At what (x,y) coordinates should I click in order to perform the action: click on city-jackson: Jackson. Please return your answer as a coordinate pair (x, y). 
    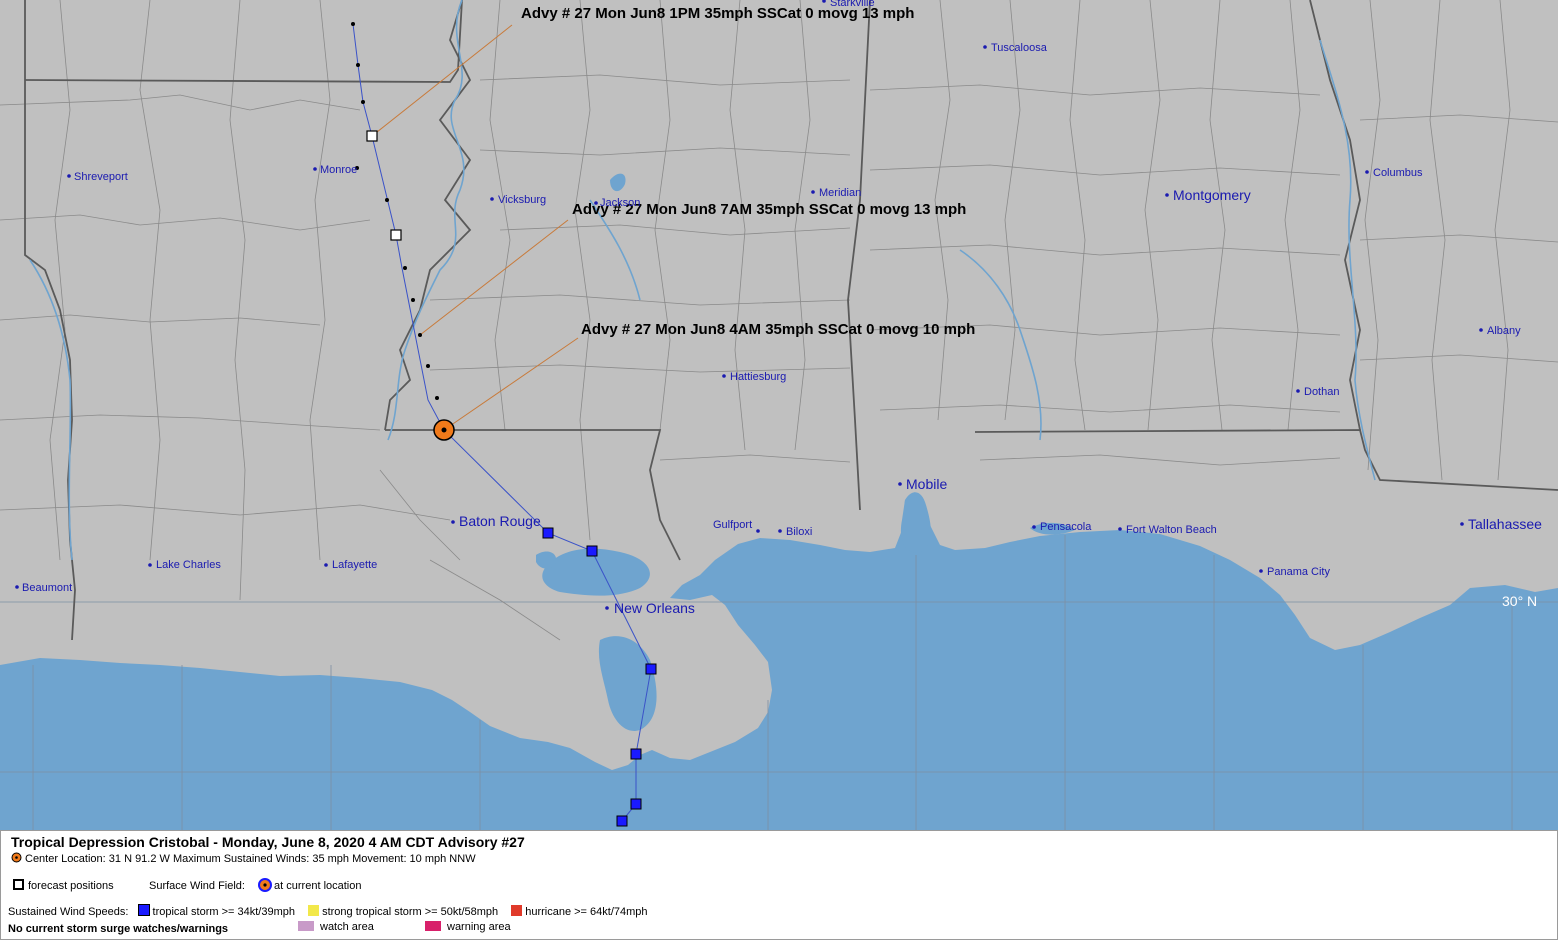
    Looking at the image, I should click on (617, 203).